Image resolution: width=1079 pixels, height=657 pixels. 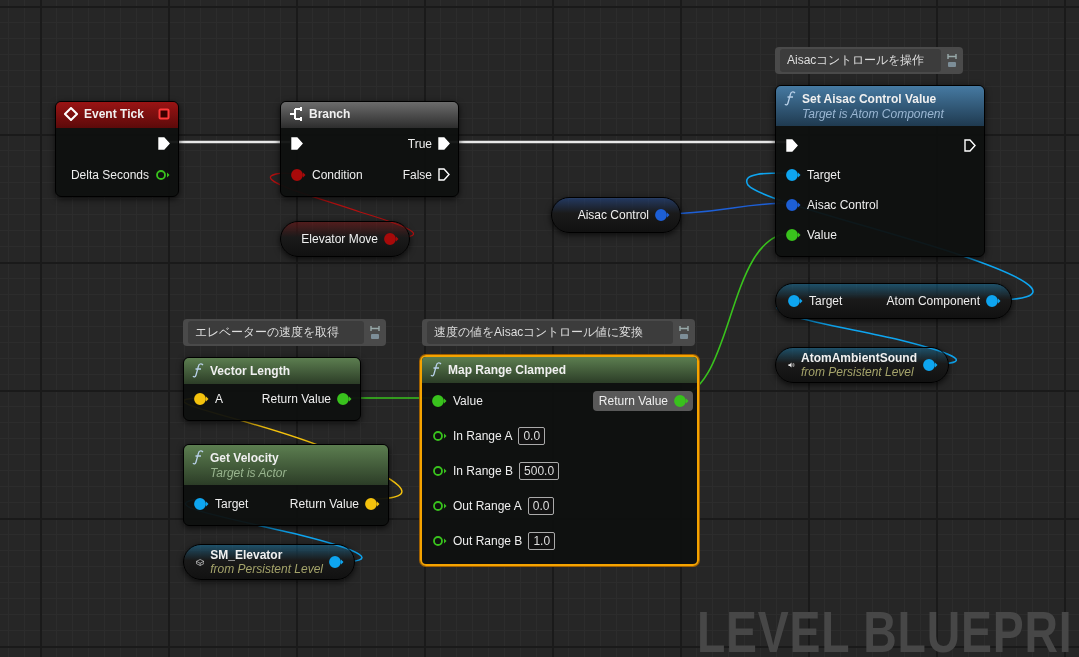 I want to click on node-subtitle: Target is Actor, so click(x=248, y=473).